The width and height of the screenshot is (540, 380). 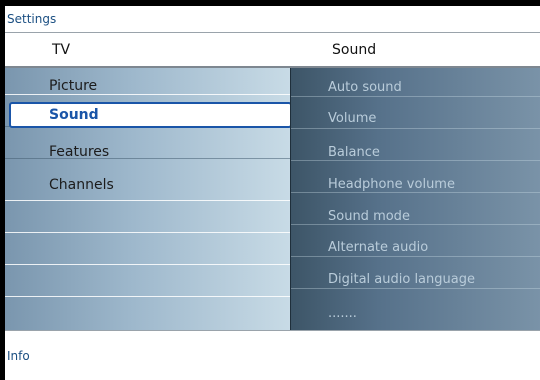 I want to click on submenu-item-alternate-audio: Alternate audio, so click(x=378, y=248).